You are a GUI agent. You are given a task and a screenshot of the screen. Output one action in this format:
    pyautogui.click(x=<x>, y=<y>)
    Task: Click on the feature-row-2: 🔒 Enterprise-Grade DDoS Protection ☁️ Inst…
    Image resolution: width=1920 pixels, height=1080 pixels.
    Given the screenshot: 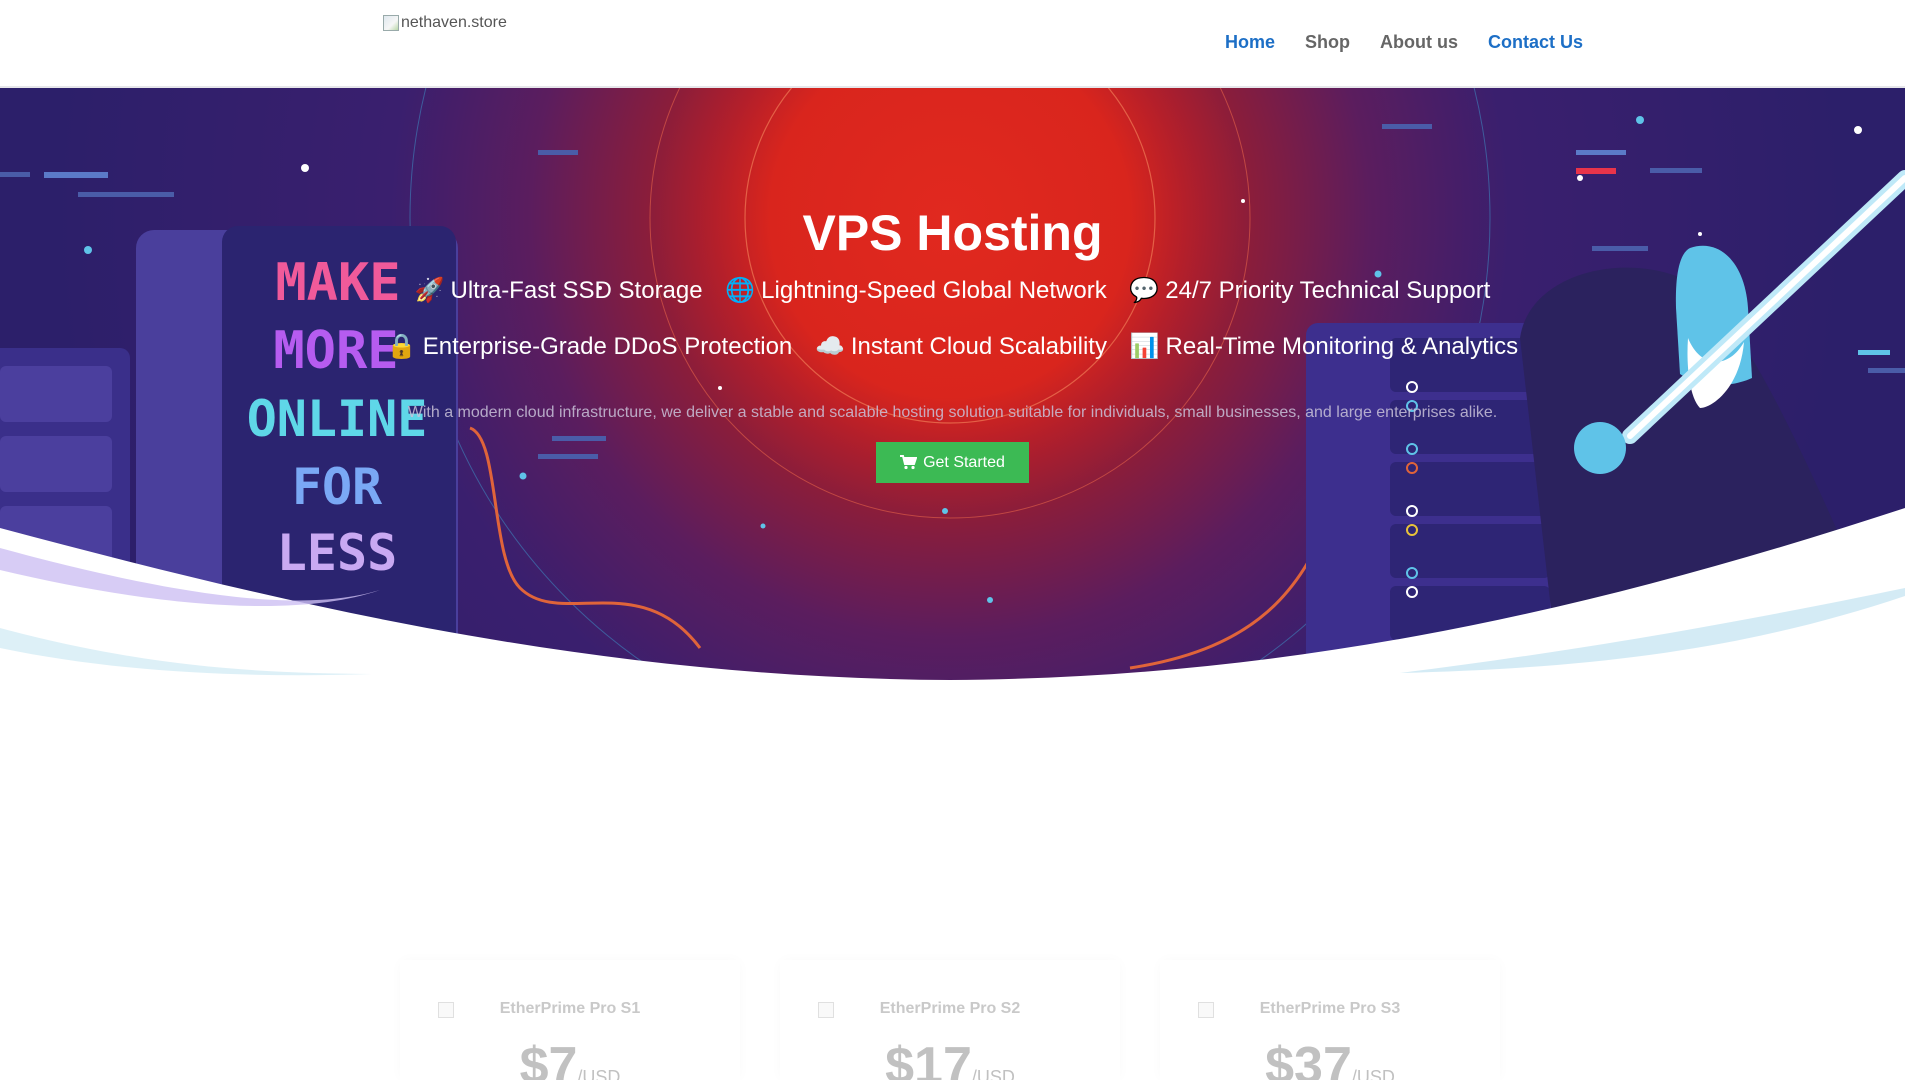 What is the action you would take?
    pyautogui.click(x=952, y=346)
    